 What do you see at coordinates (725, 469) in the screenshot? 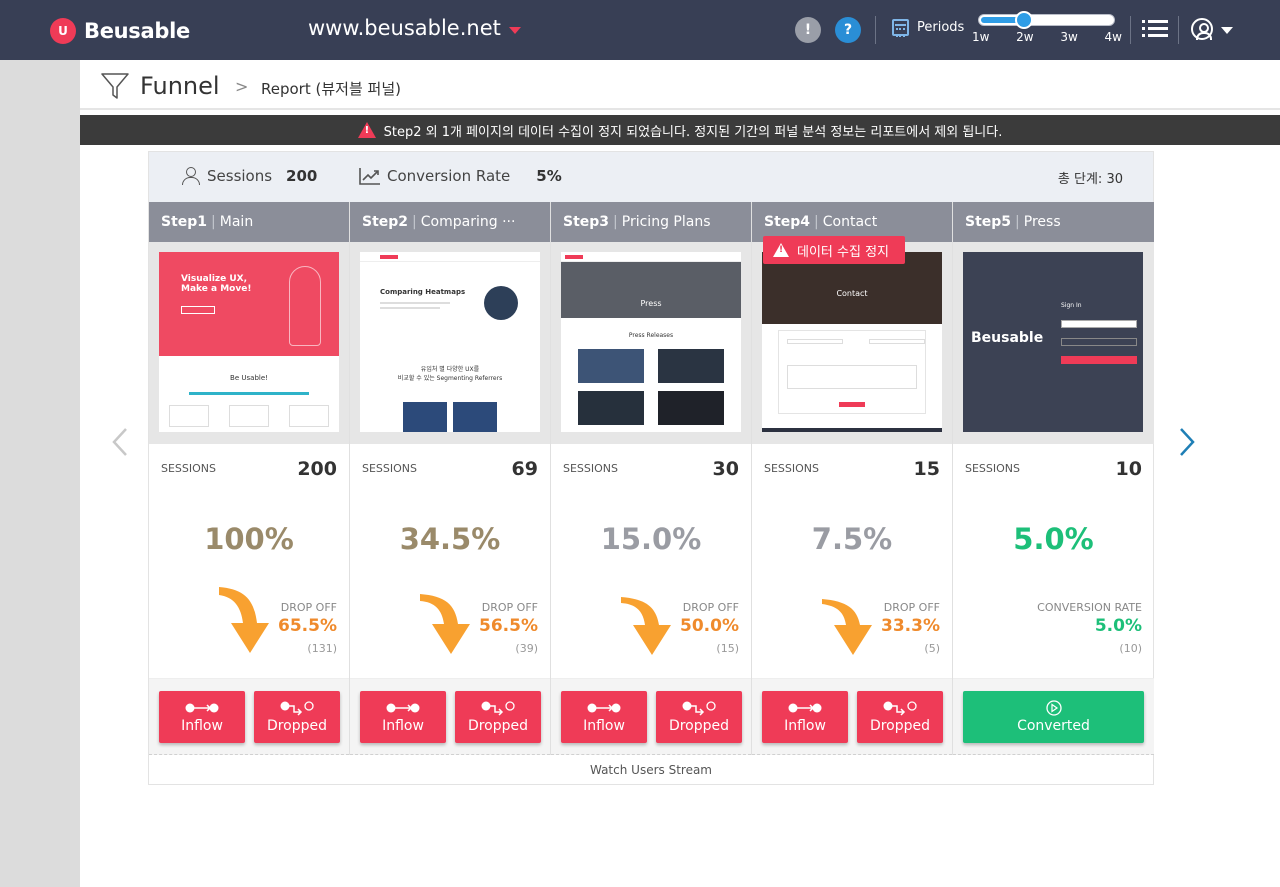
I see `sessions-value: 30` at bounding box center [725, 469].